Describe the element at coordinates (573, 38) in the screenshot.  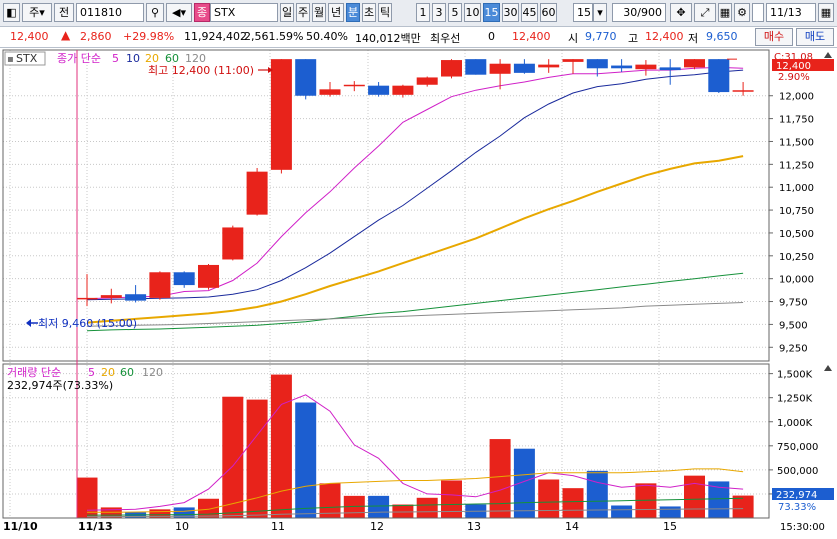
I see `open-label: 시` at that location.